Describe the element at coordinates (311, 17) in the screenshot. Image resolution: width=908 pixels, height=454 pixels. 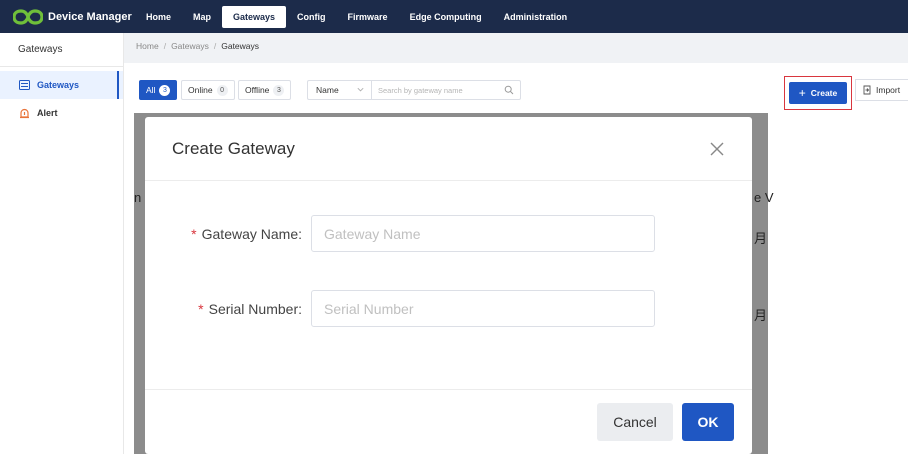
I see `nav-config: Config` at that location.